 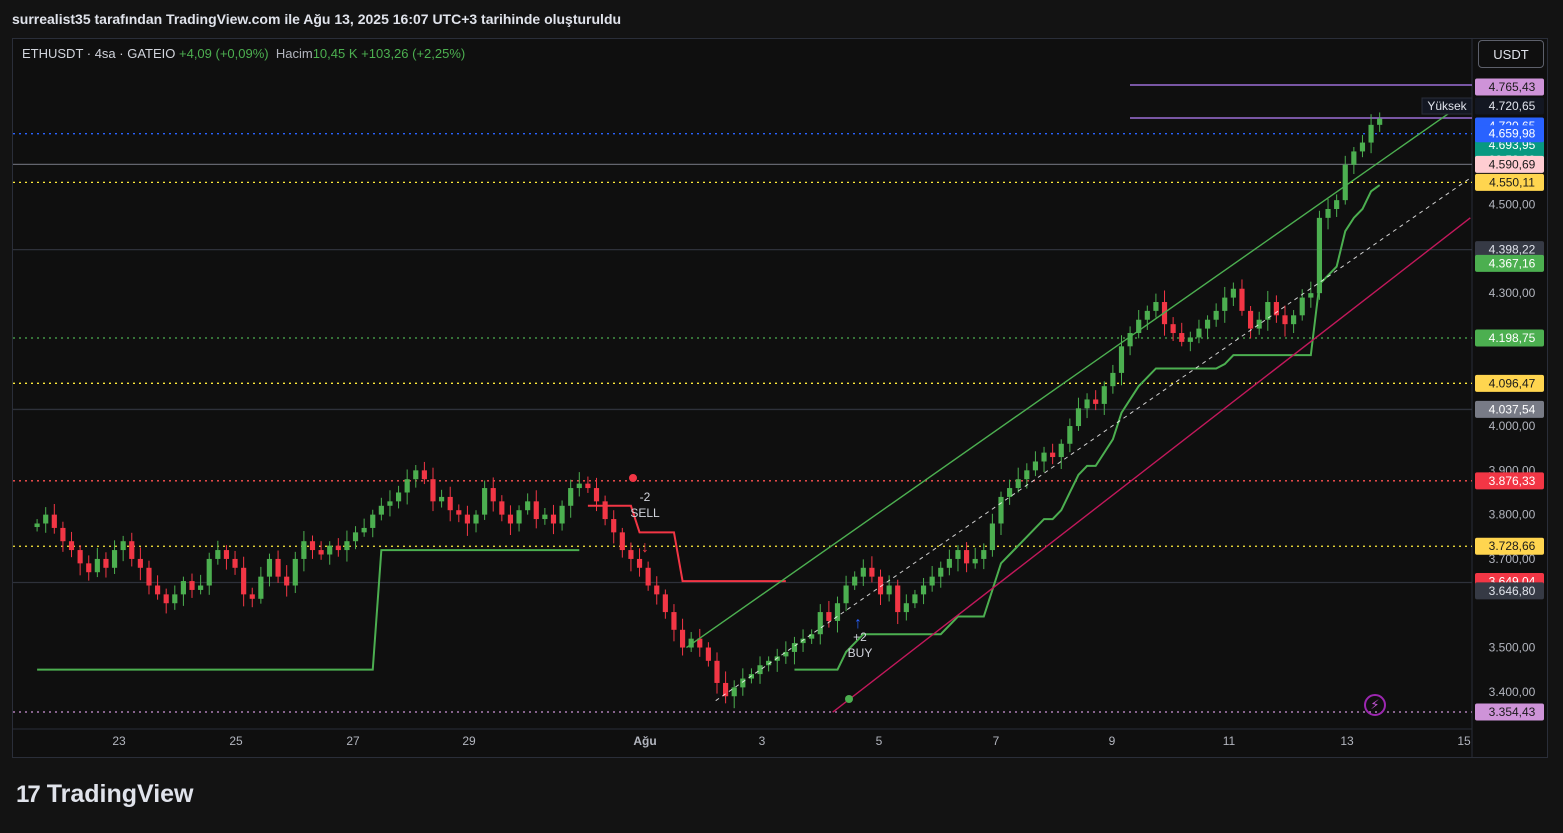 I want to click on price-label-text: 4.720,65, so click(x=1512, y=106).